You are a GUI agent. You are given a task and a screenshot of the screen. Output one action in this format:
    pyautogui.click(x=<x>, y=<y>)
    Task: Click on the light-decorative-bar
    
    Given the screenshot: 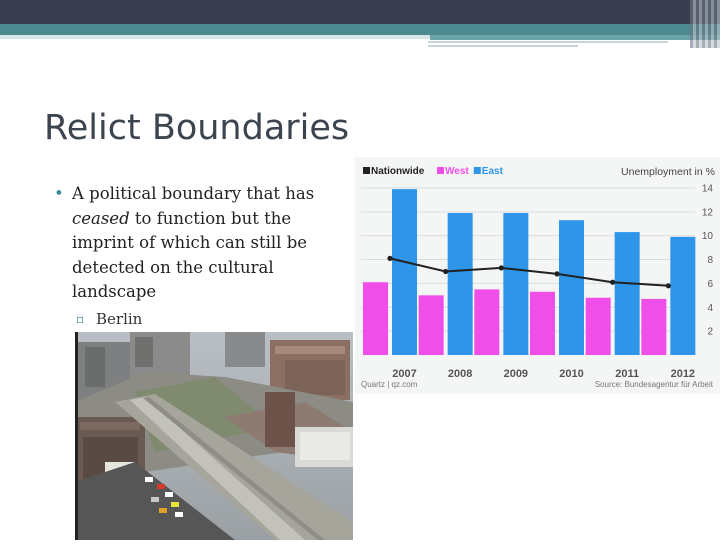 What is the action you would take?
    pyautogui.click(x=215, y=37)
    